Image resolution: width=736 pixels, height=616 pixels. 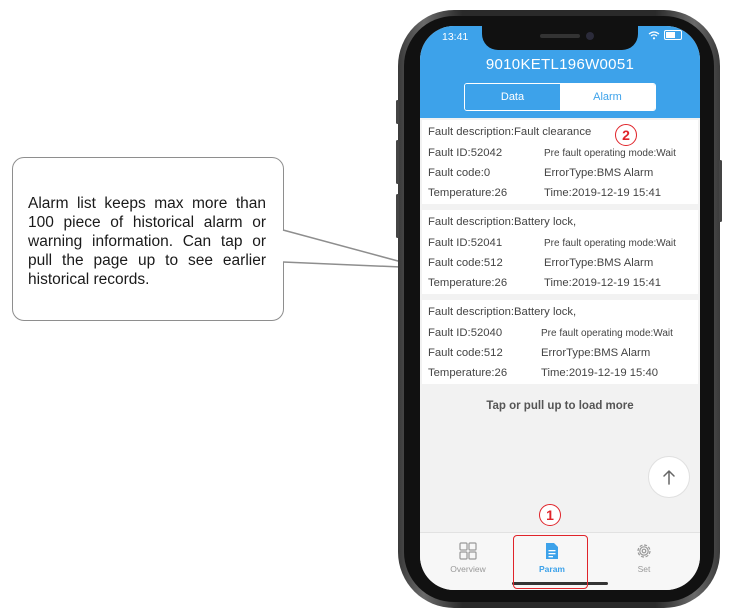 I want to click on battery-icon, so click(x=673, y=35).